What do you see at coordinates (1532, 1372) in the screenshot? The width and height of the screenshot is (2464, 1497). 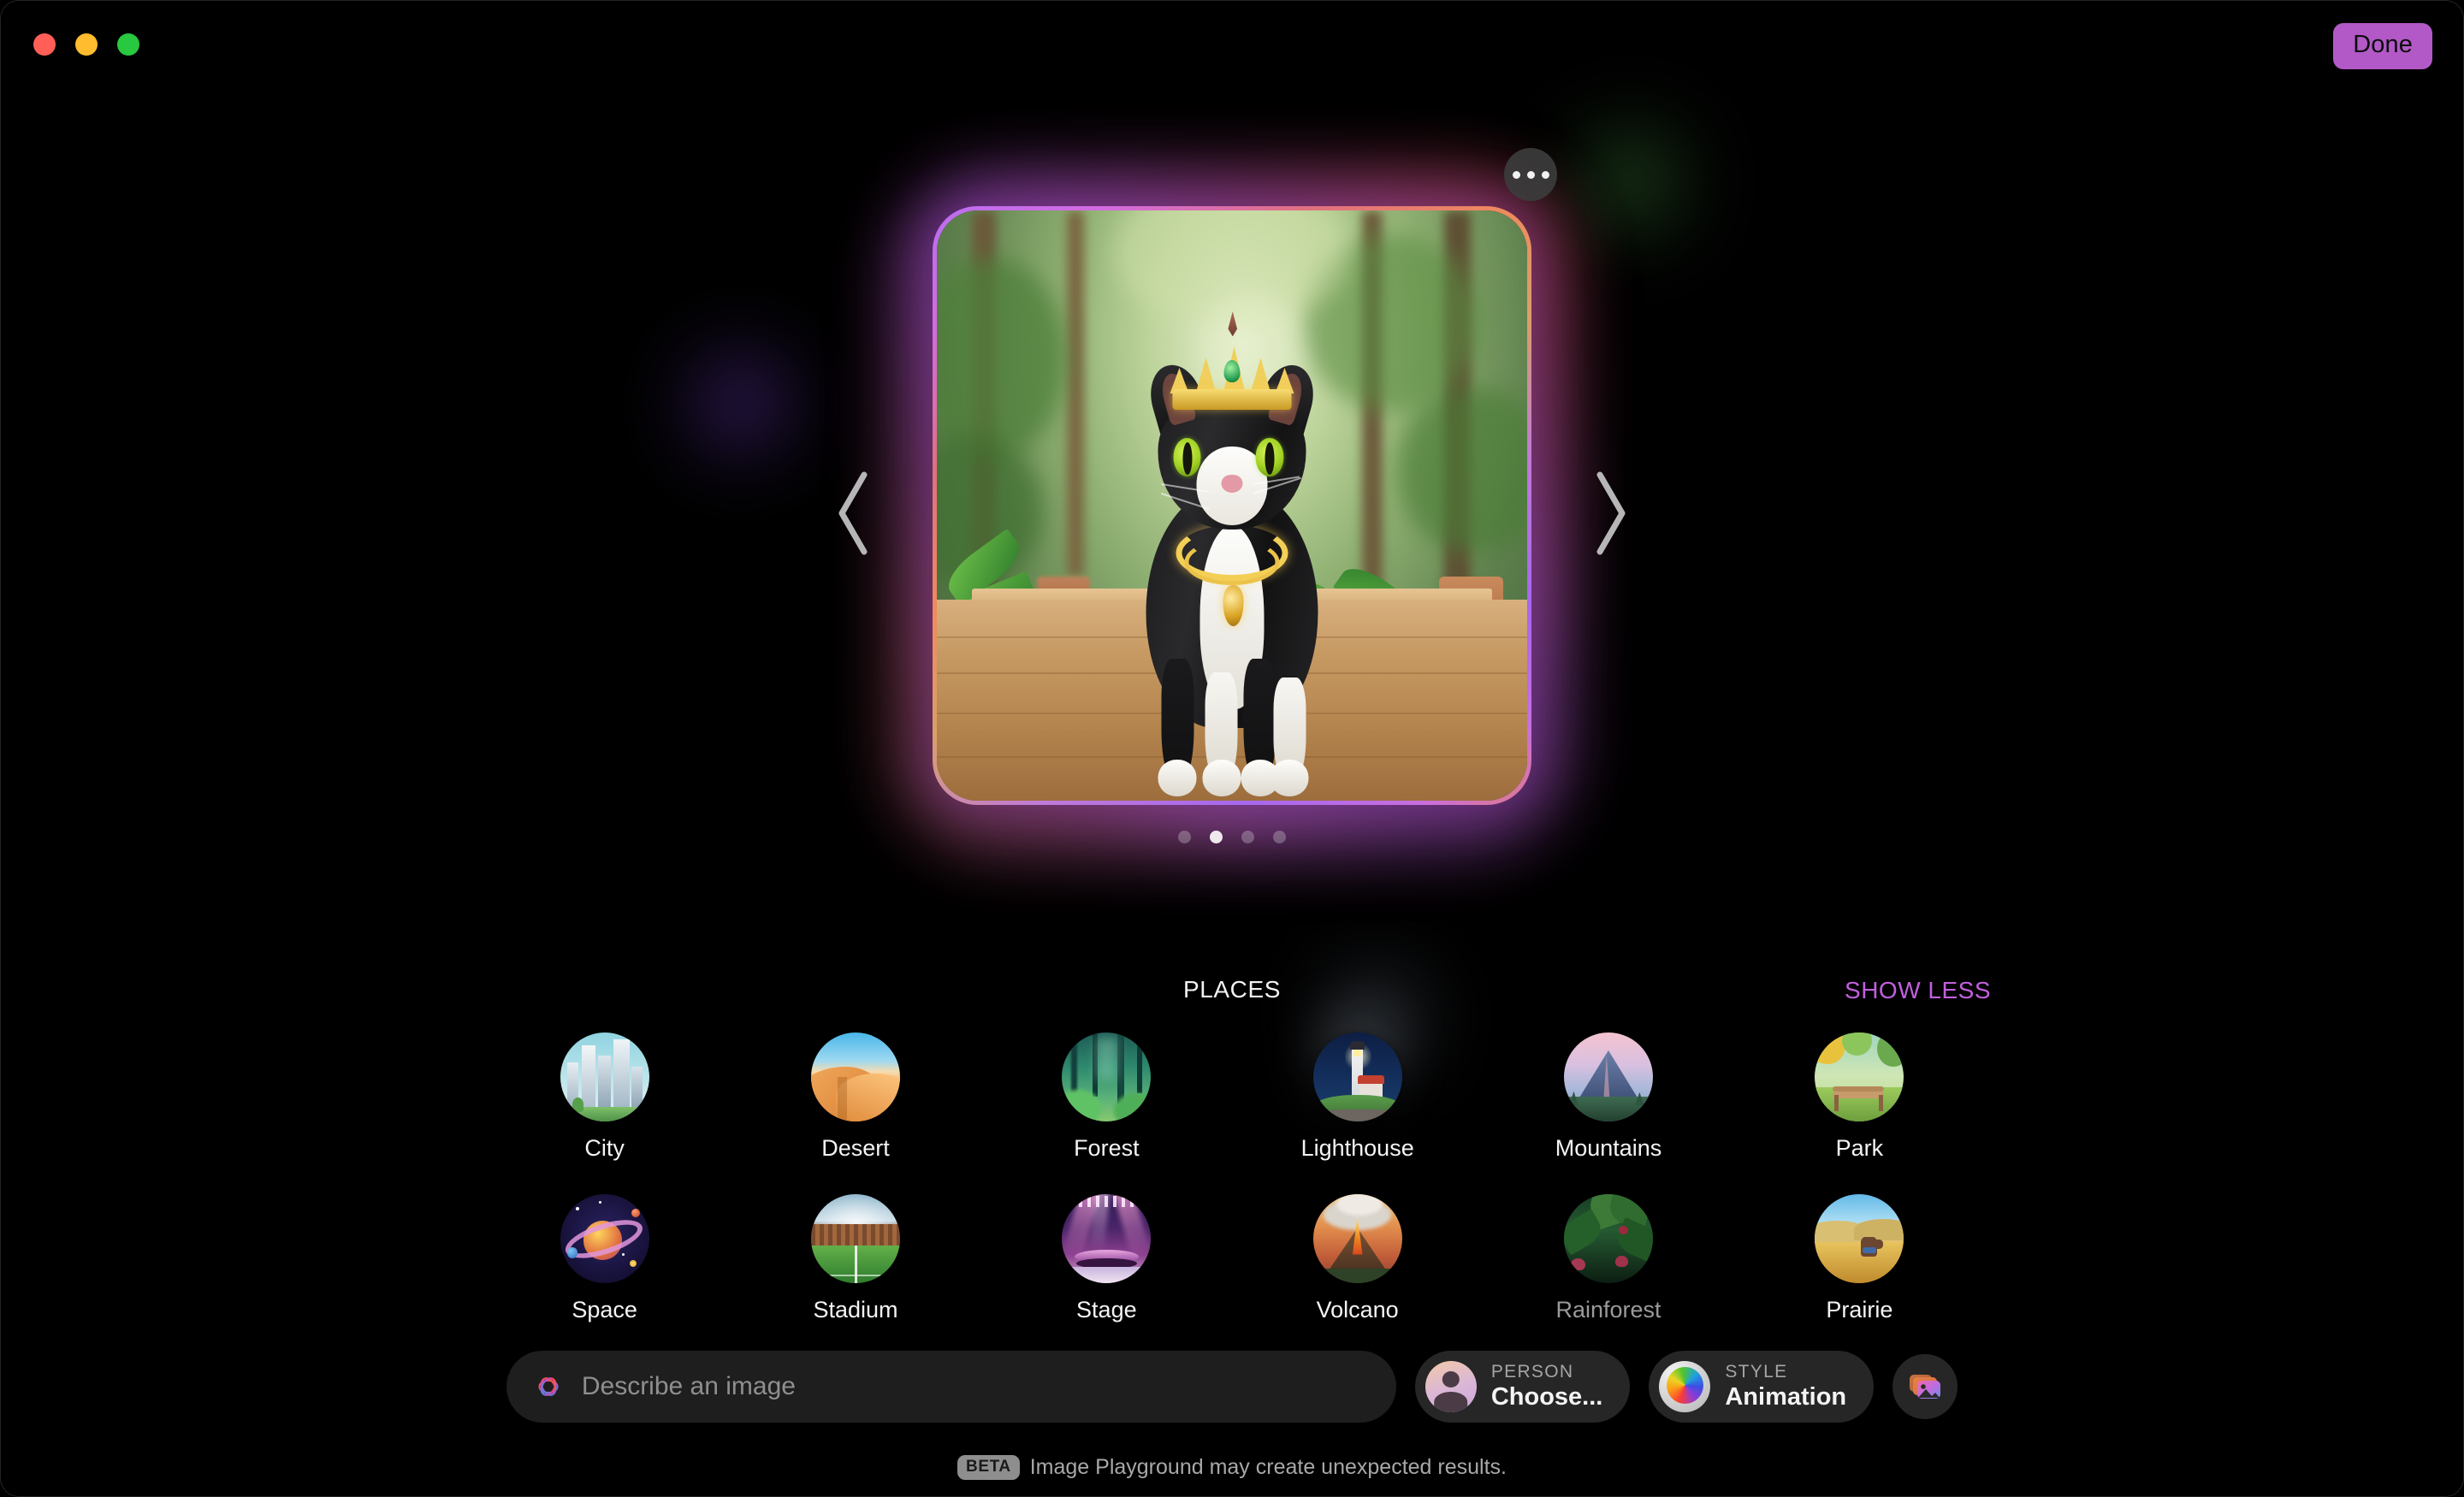 I see `person-chip-kicker: PERSON` at bounding box center [1532, 1372].